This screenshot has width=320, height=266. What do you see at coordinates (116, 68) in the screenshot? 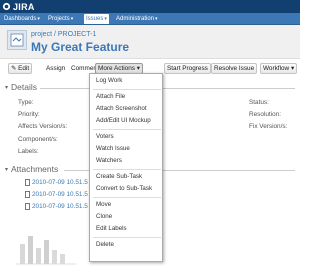
I see `more-actions-label: More Actions` at bounding box center [116, 68].